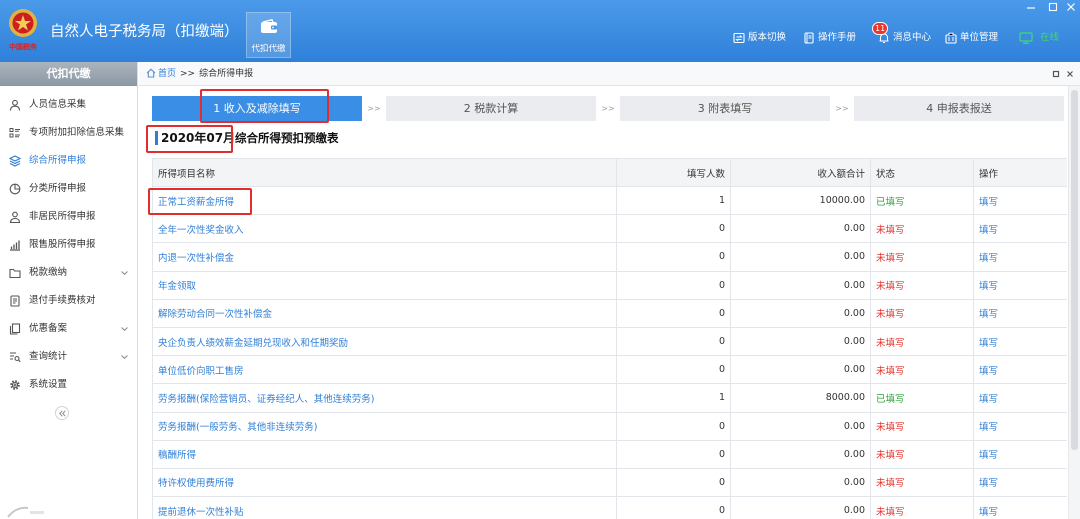  I want to click on maximize-icon, so click(1053, 7).